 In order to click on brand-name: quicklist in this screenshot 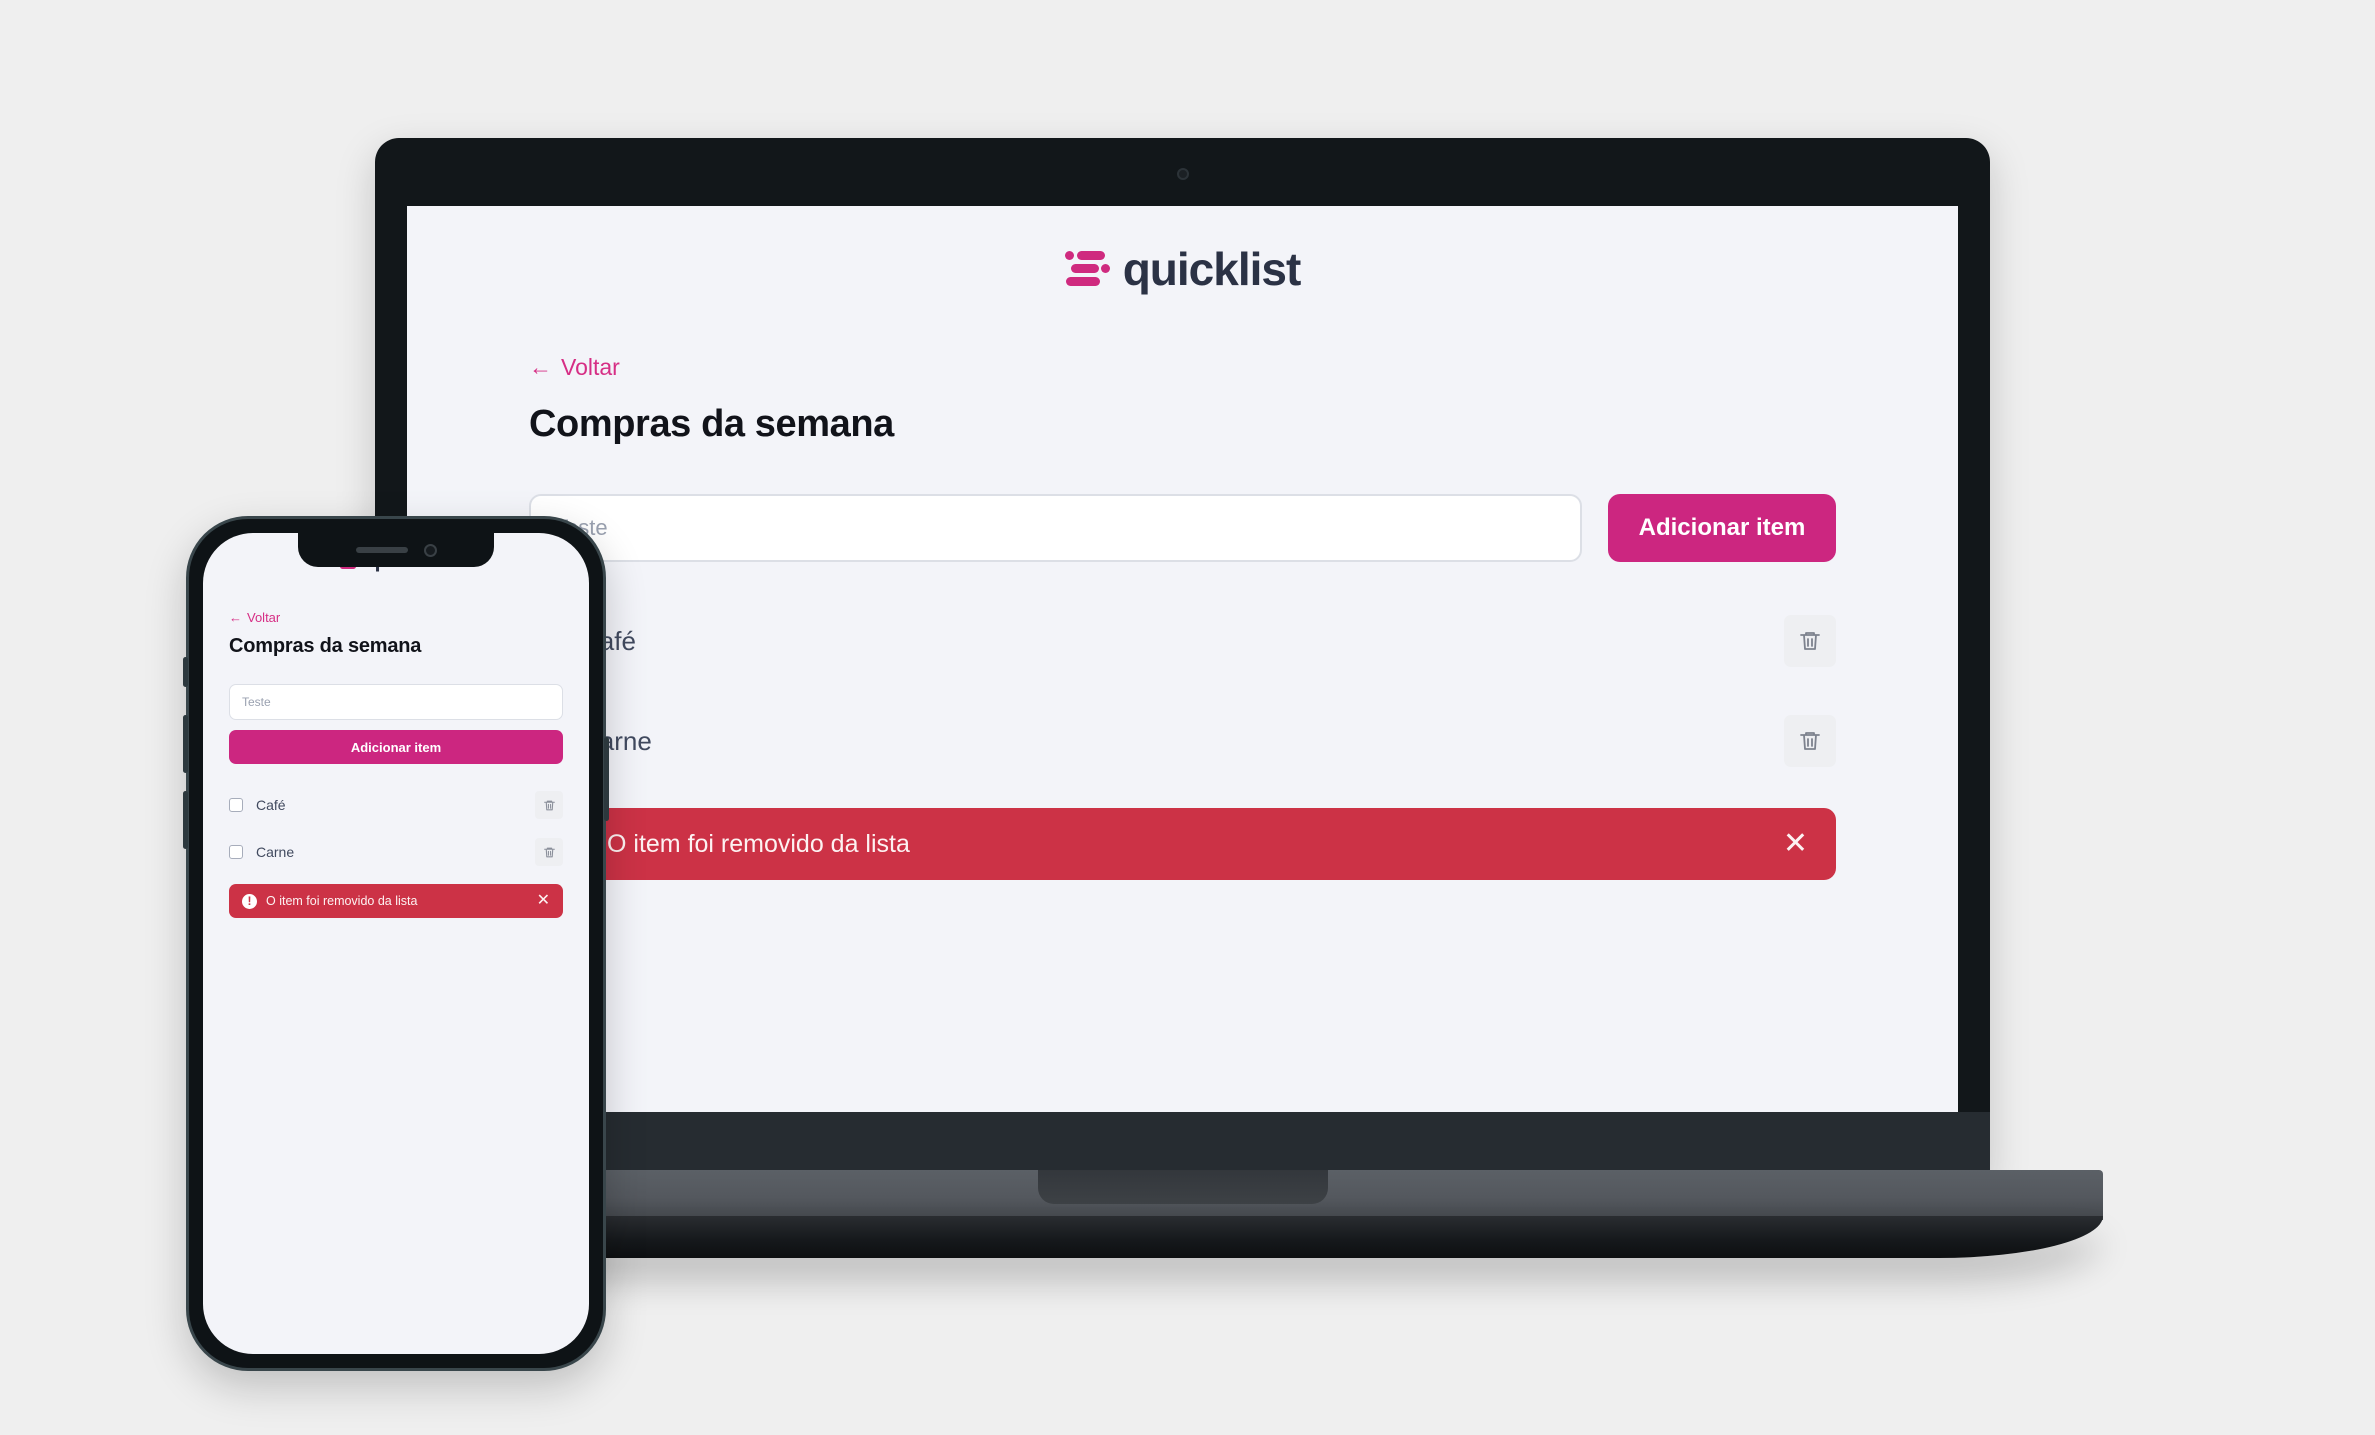, I will do `click(1212, 269)`.